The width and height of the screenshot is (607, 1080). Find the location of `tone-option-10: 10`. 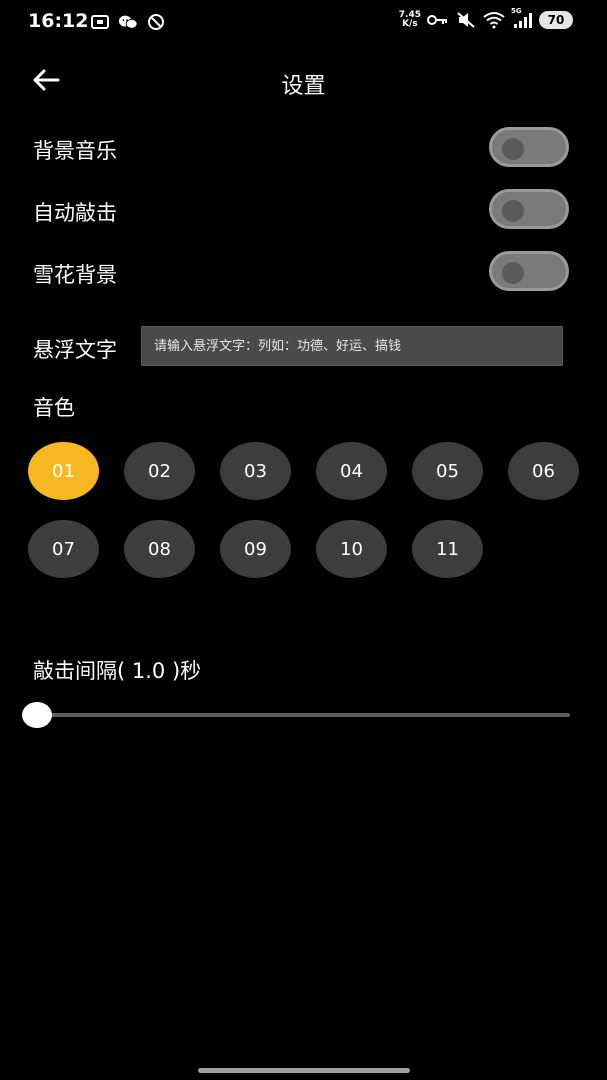

tone-option-10: 10 is located at coordinates (351, 549).